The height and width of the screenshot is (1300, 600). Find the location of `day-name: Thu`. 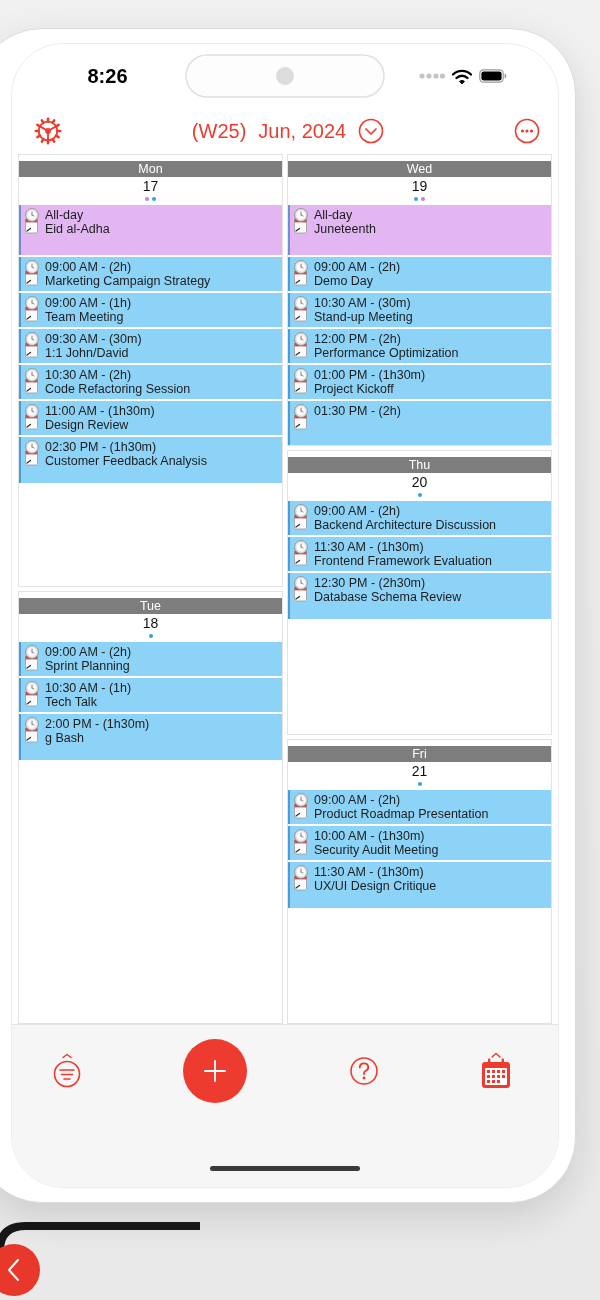

day-name: Thu is located at coordinates (419, 465).